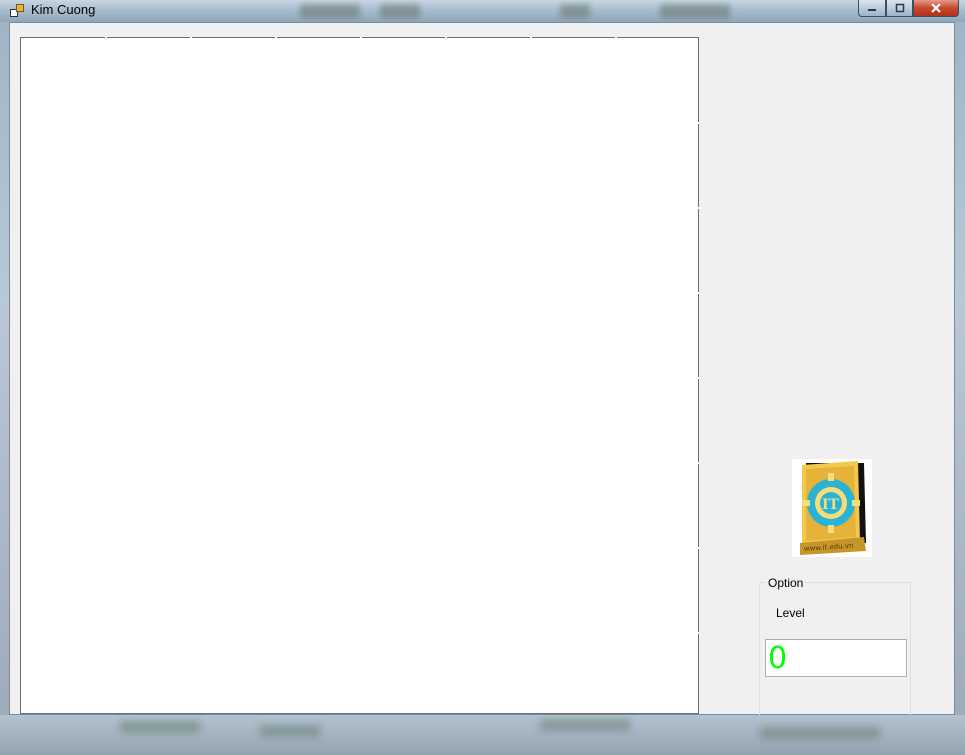 The image size is (965, 755). I want to click on app-window-icon, so click(17, 10).